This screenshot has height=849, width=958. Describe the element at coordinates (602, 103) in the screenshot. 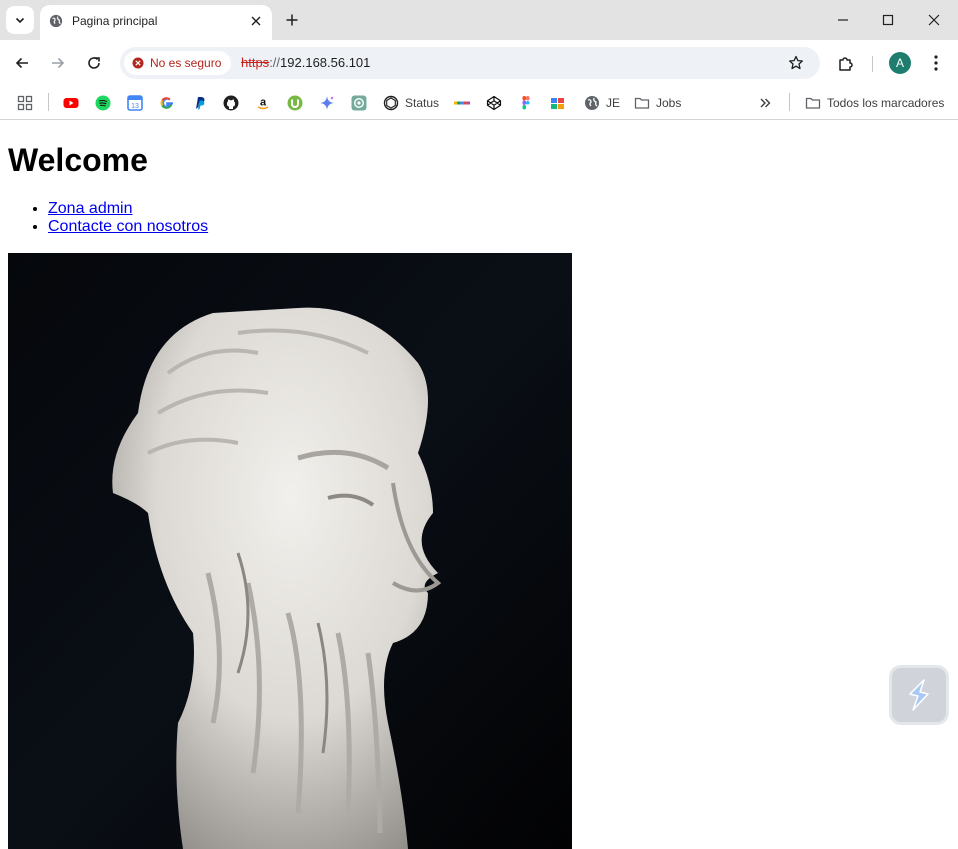

I see `bookmark-je: JE` at that location.